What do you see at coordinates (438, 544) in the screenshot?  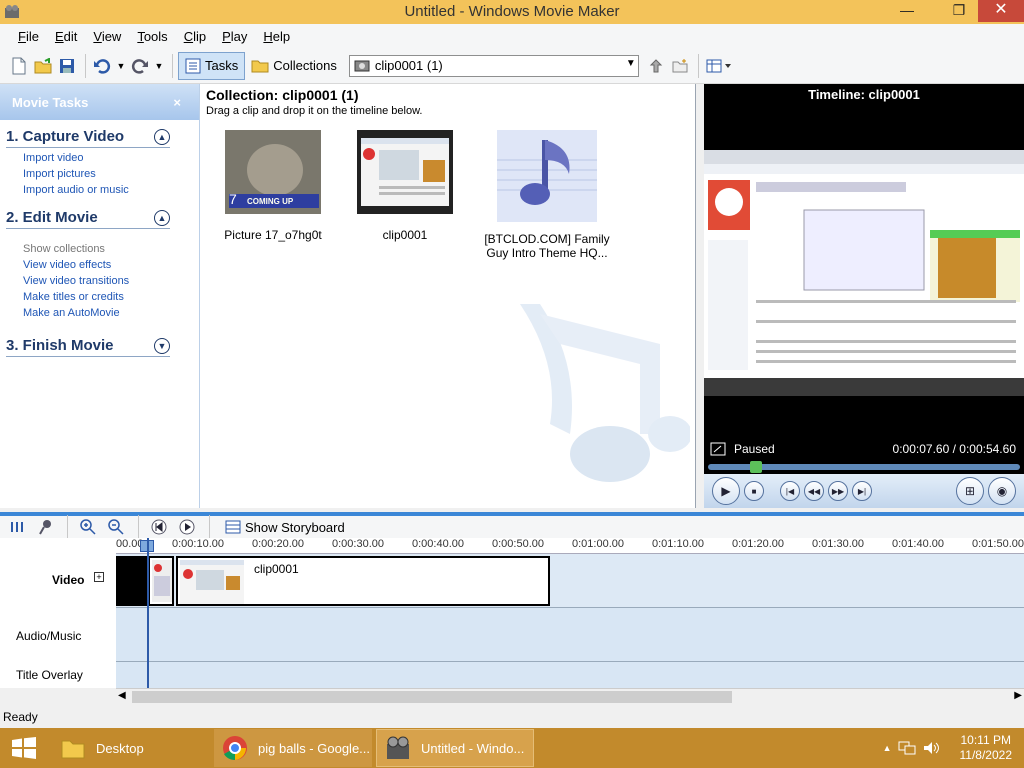 I see `ruler-tick: 0:00:40.00` at bounding box center [438, 544].